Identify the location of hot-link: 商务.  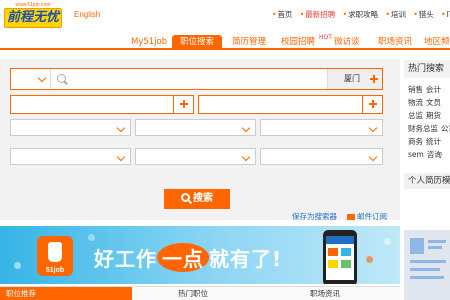
(415, 141).